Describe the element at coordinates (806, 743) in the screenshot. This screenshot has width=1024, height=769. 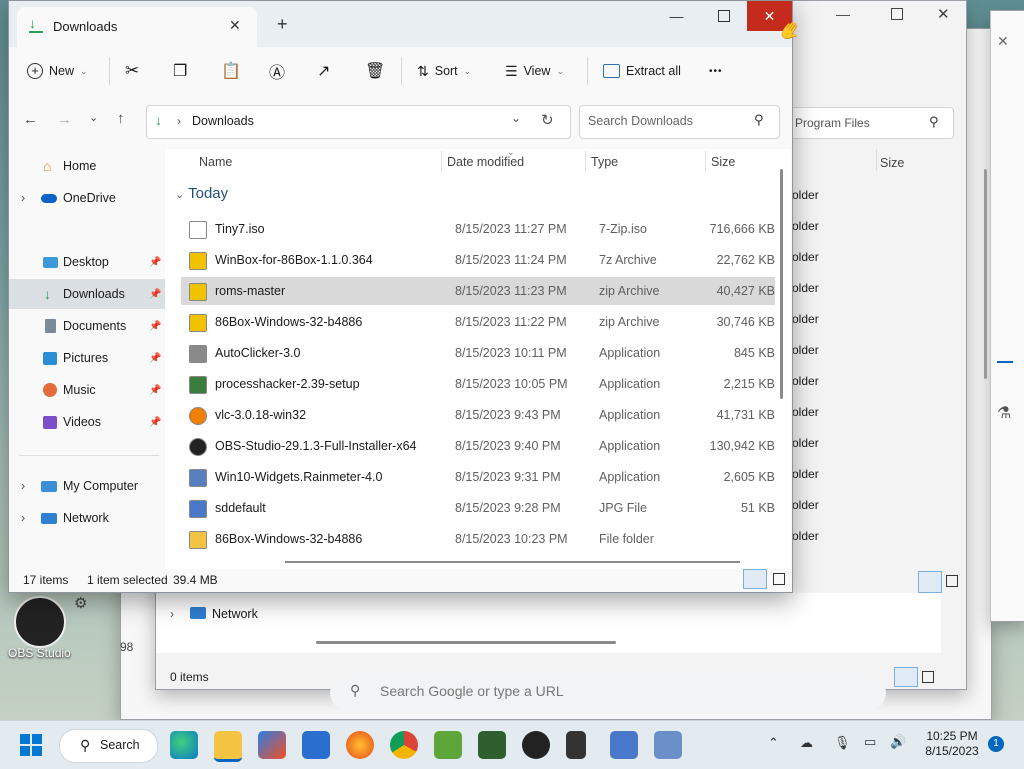
I see `onedrive-tray-icon: ☁` at that location.